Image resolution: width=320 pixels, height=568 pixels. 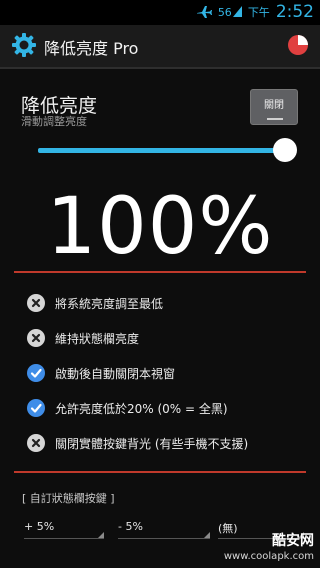 I want to click on close-button: 關閉, so click(x=274, y=107).